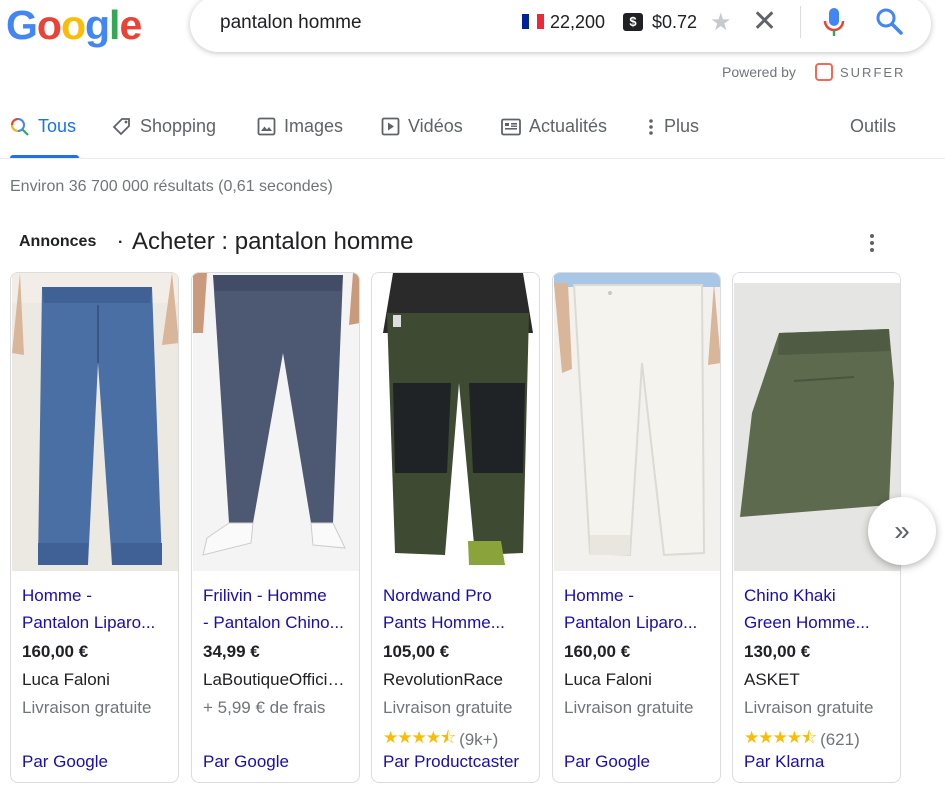 This screenshot has width=945, height=802. What do you see at coordinates (721, 22) in the screenshot?
I see `star-icon: ★` at bounding box center [721, 22].